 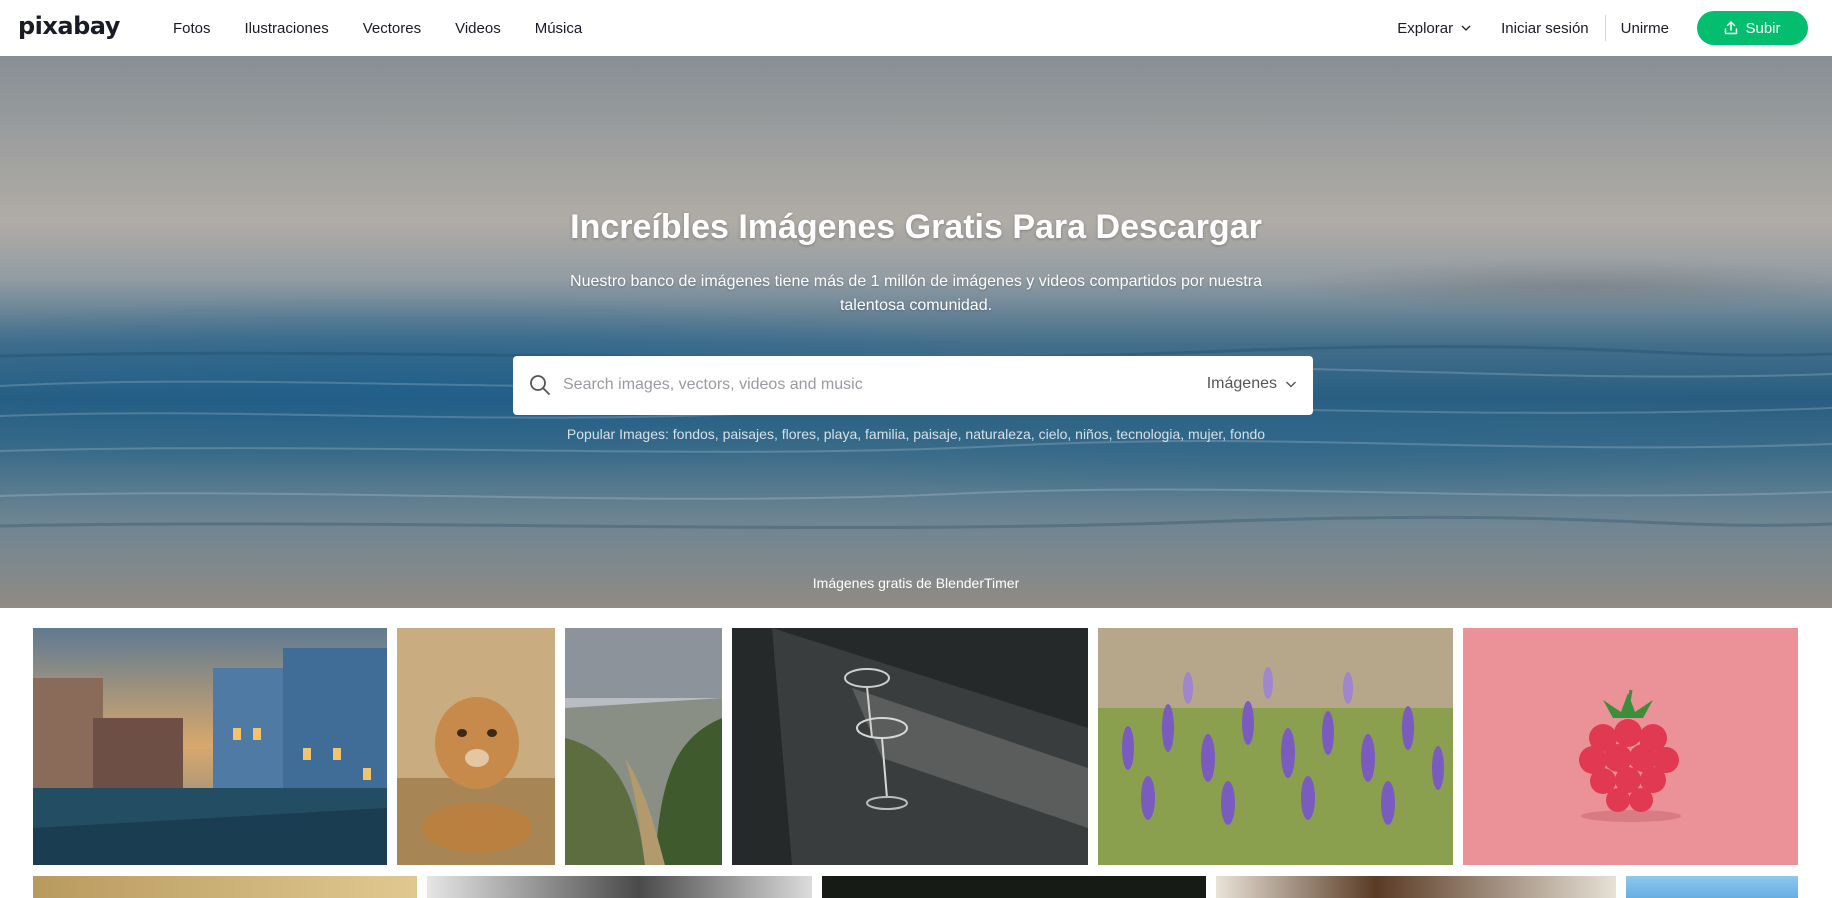 What do you see at coordinates (69, 26) in the screenshot?
I see `pixabay-logo: pixabay` at bounding box center [69, 26].